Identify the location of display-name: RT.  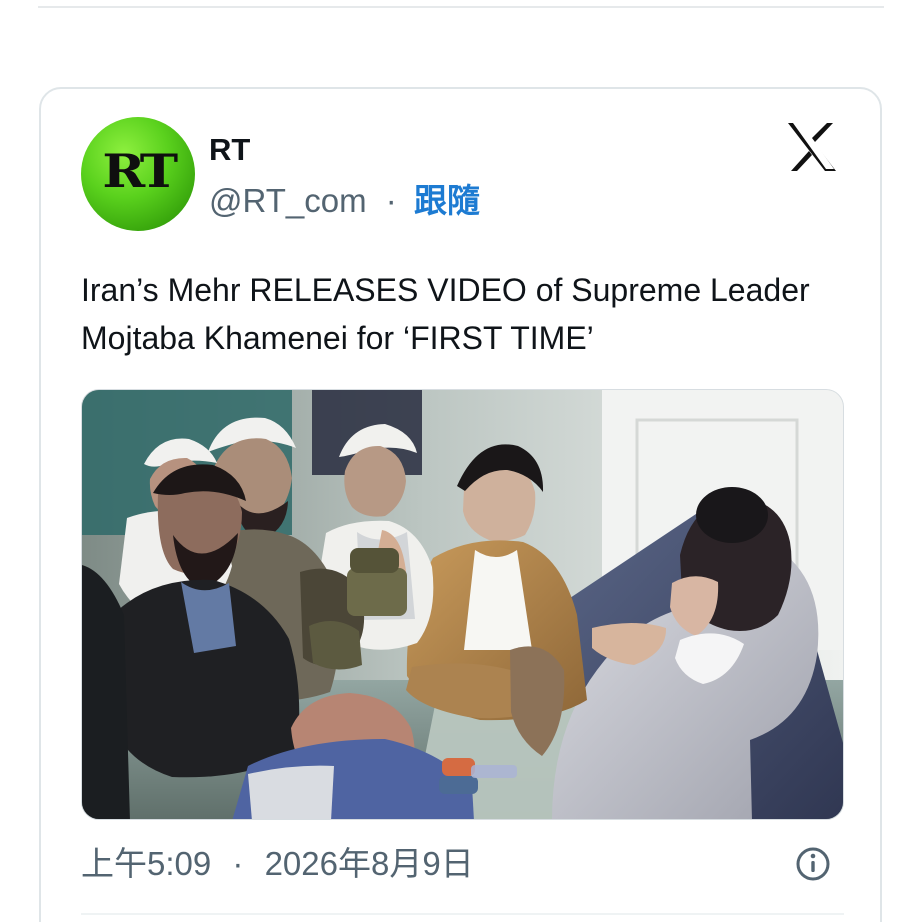
(229, 150).